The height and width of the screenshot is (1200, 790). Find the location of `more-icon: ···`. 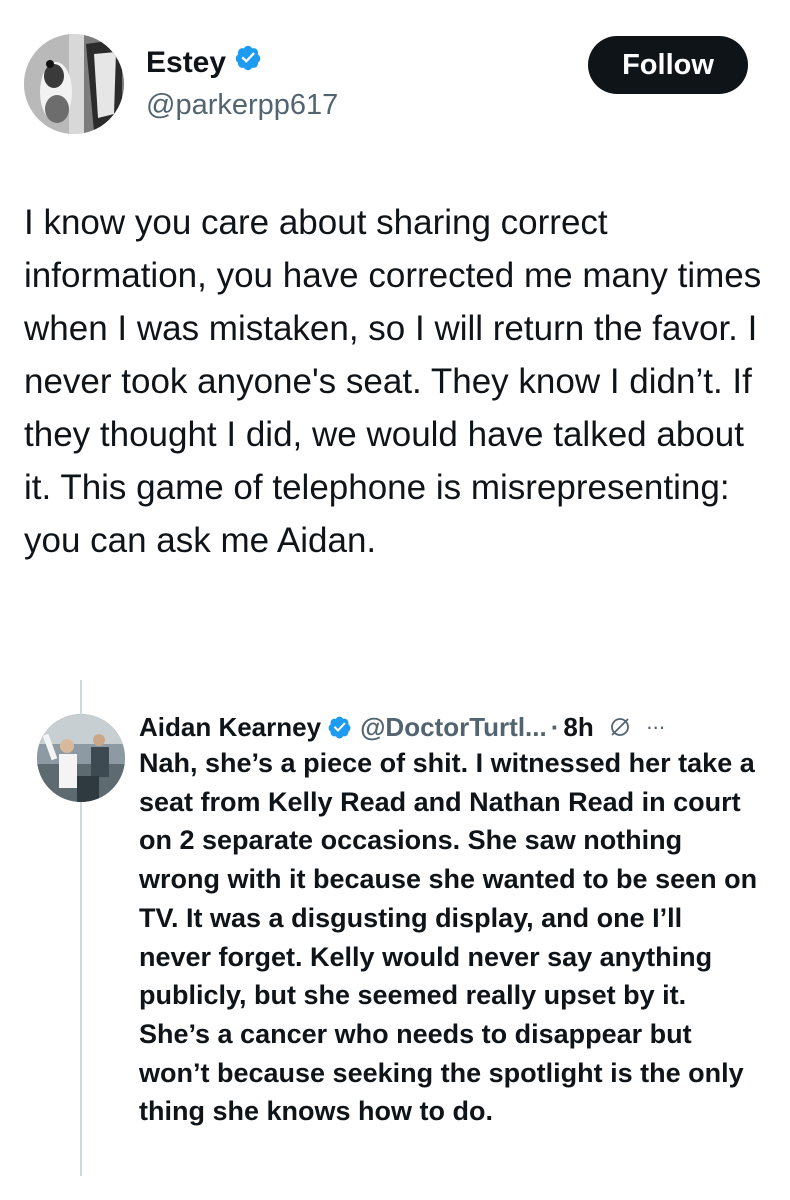

more-icon: ··· is located at coordinates (656, 727).